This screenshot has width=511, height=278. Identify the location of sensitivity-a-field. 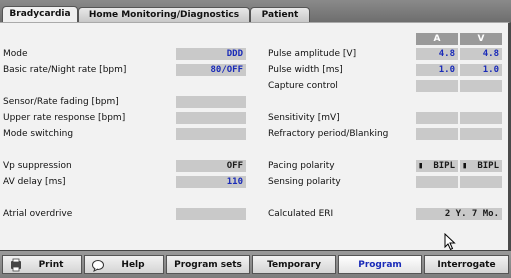
(437, 118).